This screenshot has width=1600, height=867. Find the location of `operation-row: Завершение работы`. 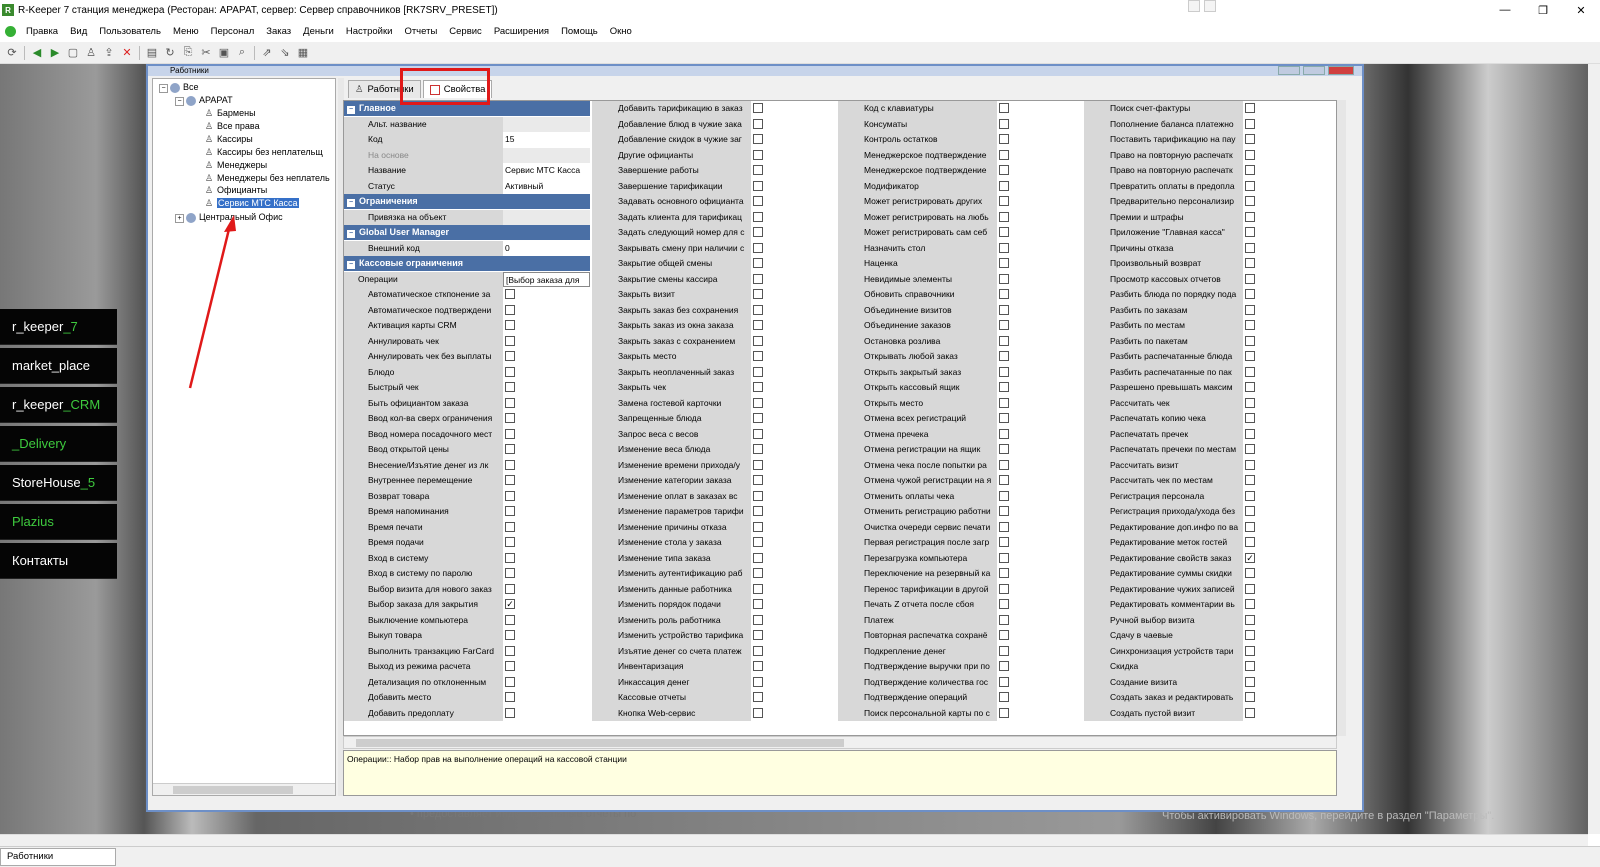

operation-row: Завершение работы is located at coordinates (715, 171).